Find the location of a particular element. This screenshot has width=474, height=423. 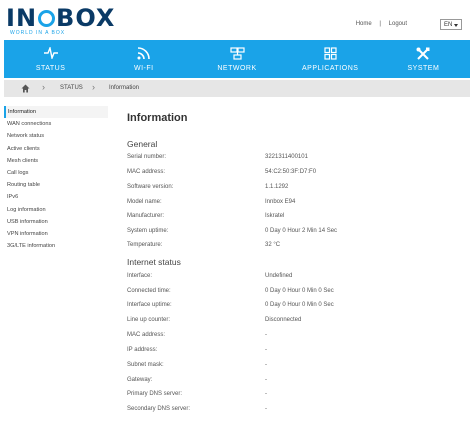

info-key: Secondary DNS server: is located at coordinates (159, 409).